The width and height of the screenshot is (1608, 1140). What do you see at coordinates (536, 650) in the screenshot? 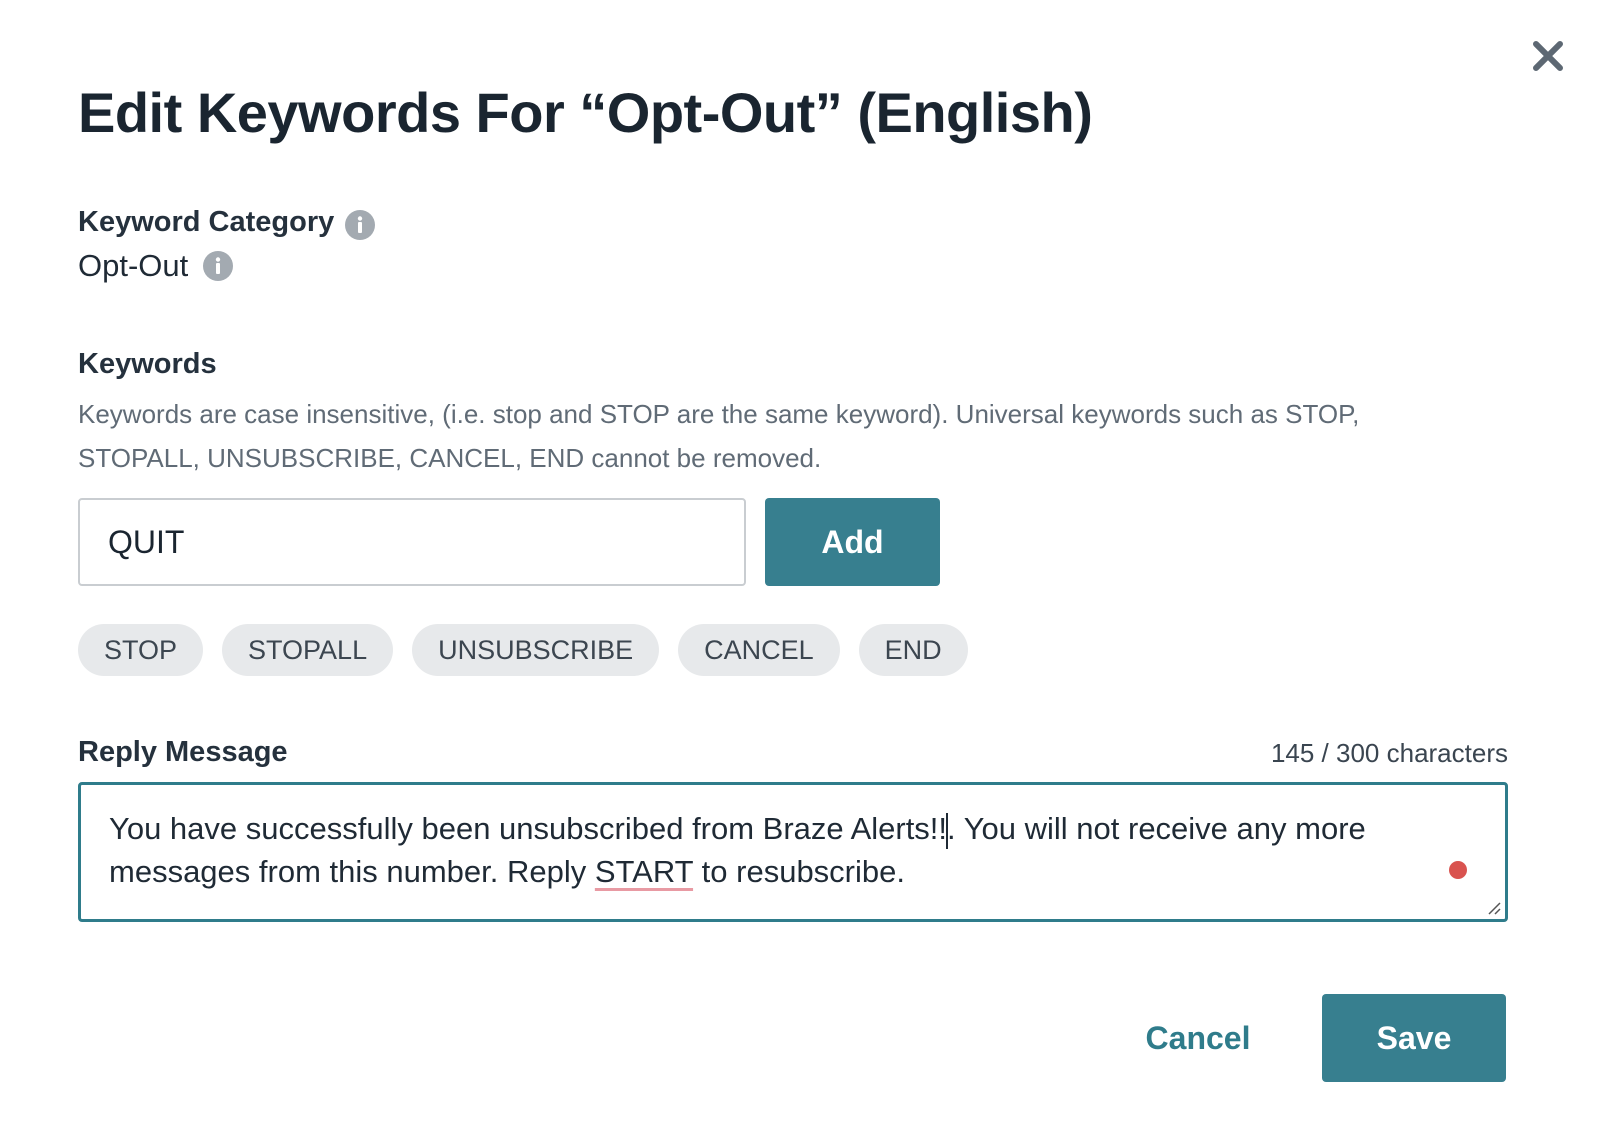
I see `keyword-chip: UNSUBSCRIBE` at bounding box center [536, 650].